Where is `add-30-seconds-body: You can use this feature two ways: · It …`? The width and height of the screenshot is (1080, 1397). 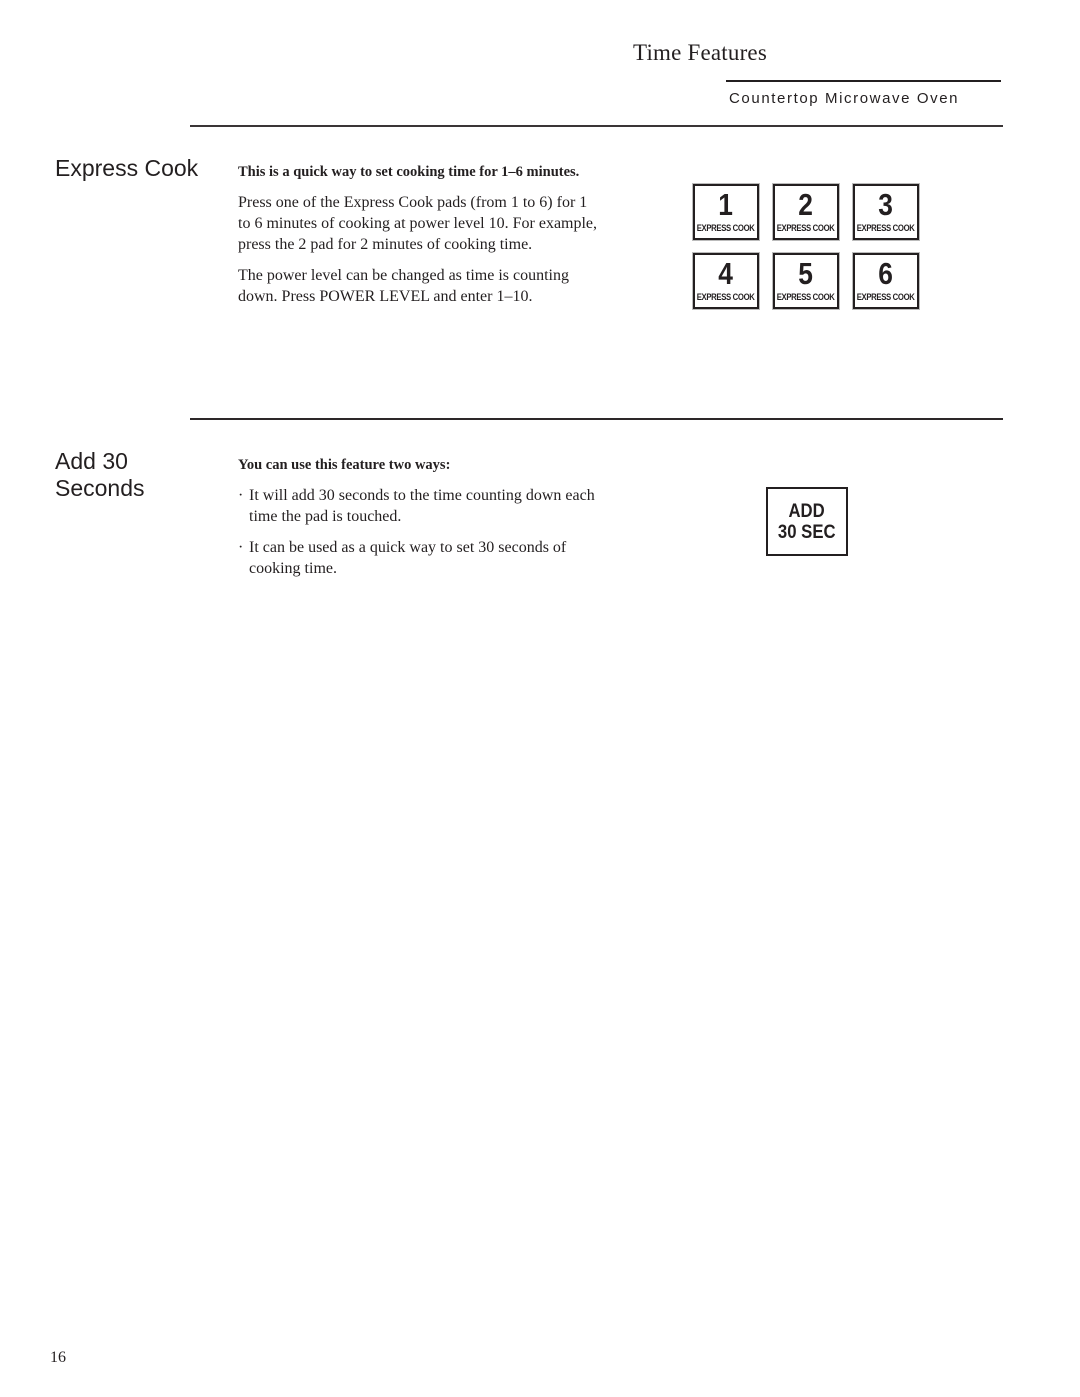
add-30-seconds-body: You can use this feature two ways: · It … is located at coordinates (420, 522).